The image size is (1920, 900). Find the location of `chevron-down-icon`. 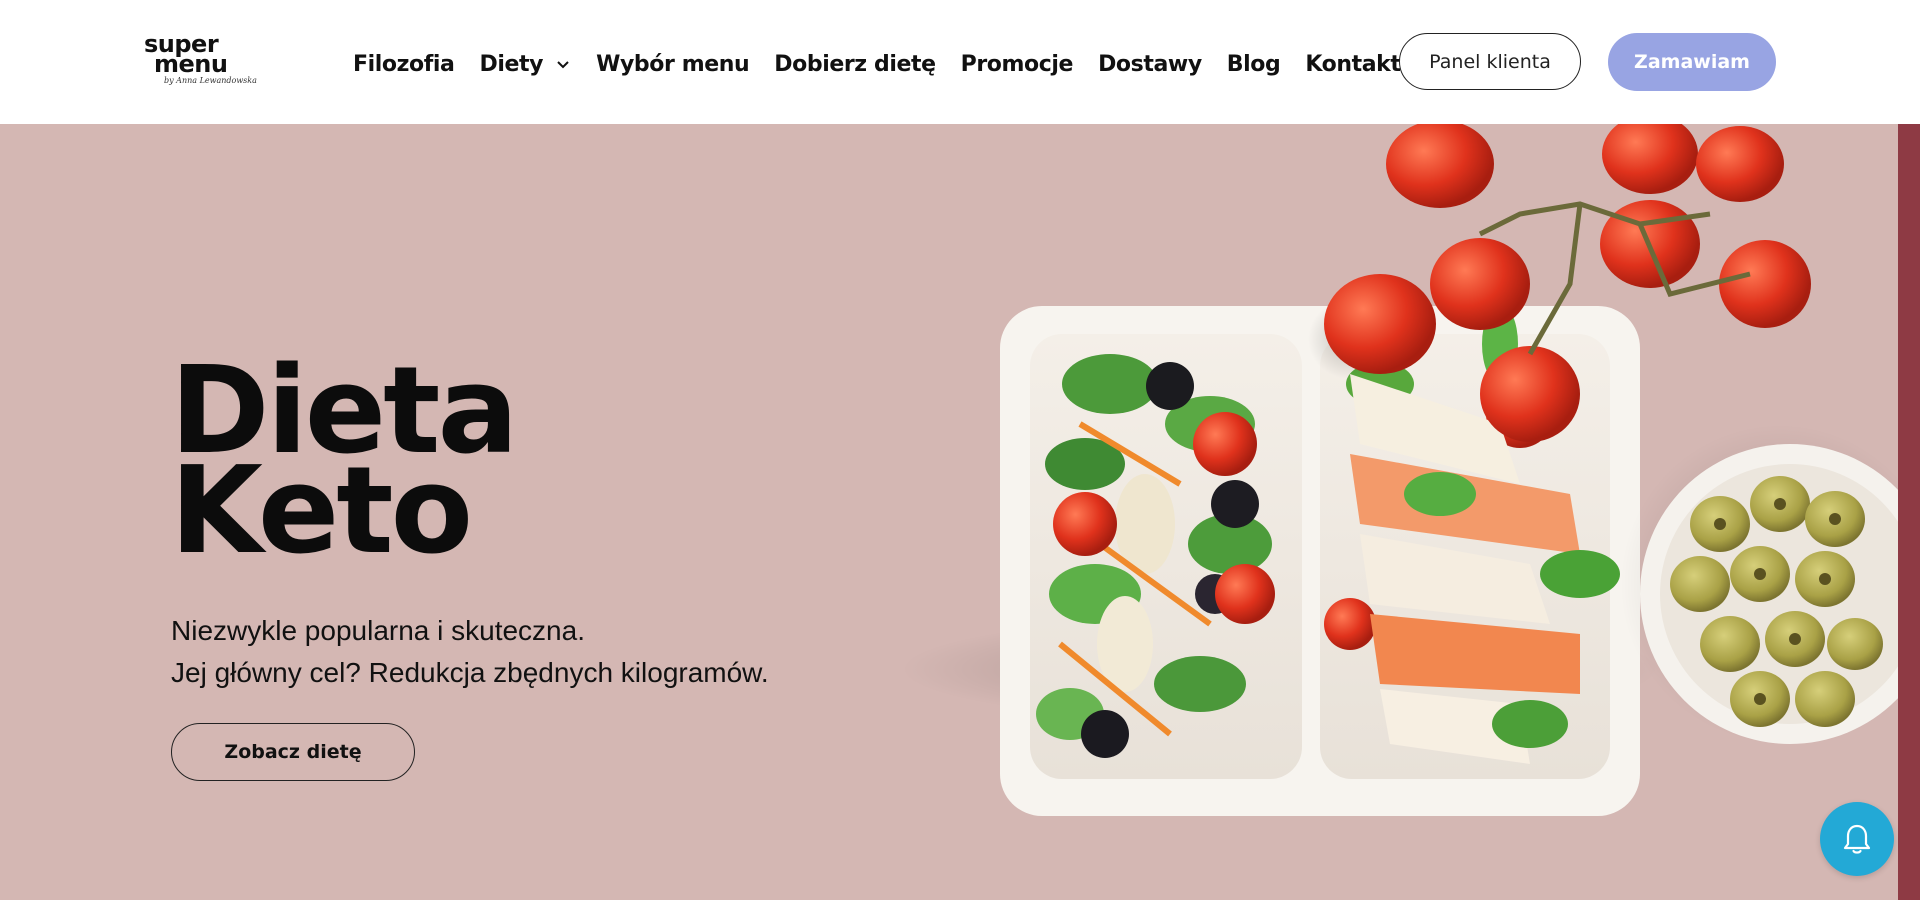

chevron-down-icon is located at coordinates (563, 65).